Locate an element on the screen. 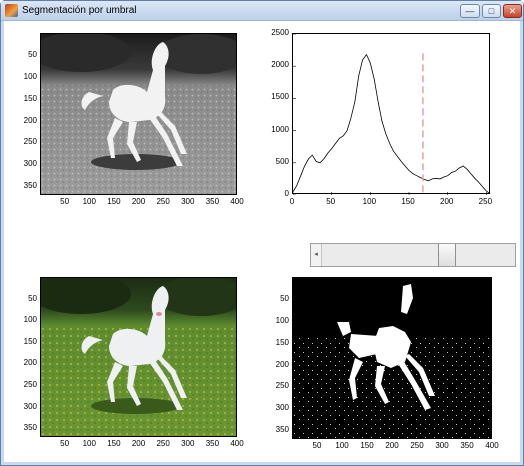 The image size is (524, 466). histogram-y-tick-label: 0 is located at coordinates (286, 193).